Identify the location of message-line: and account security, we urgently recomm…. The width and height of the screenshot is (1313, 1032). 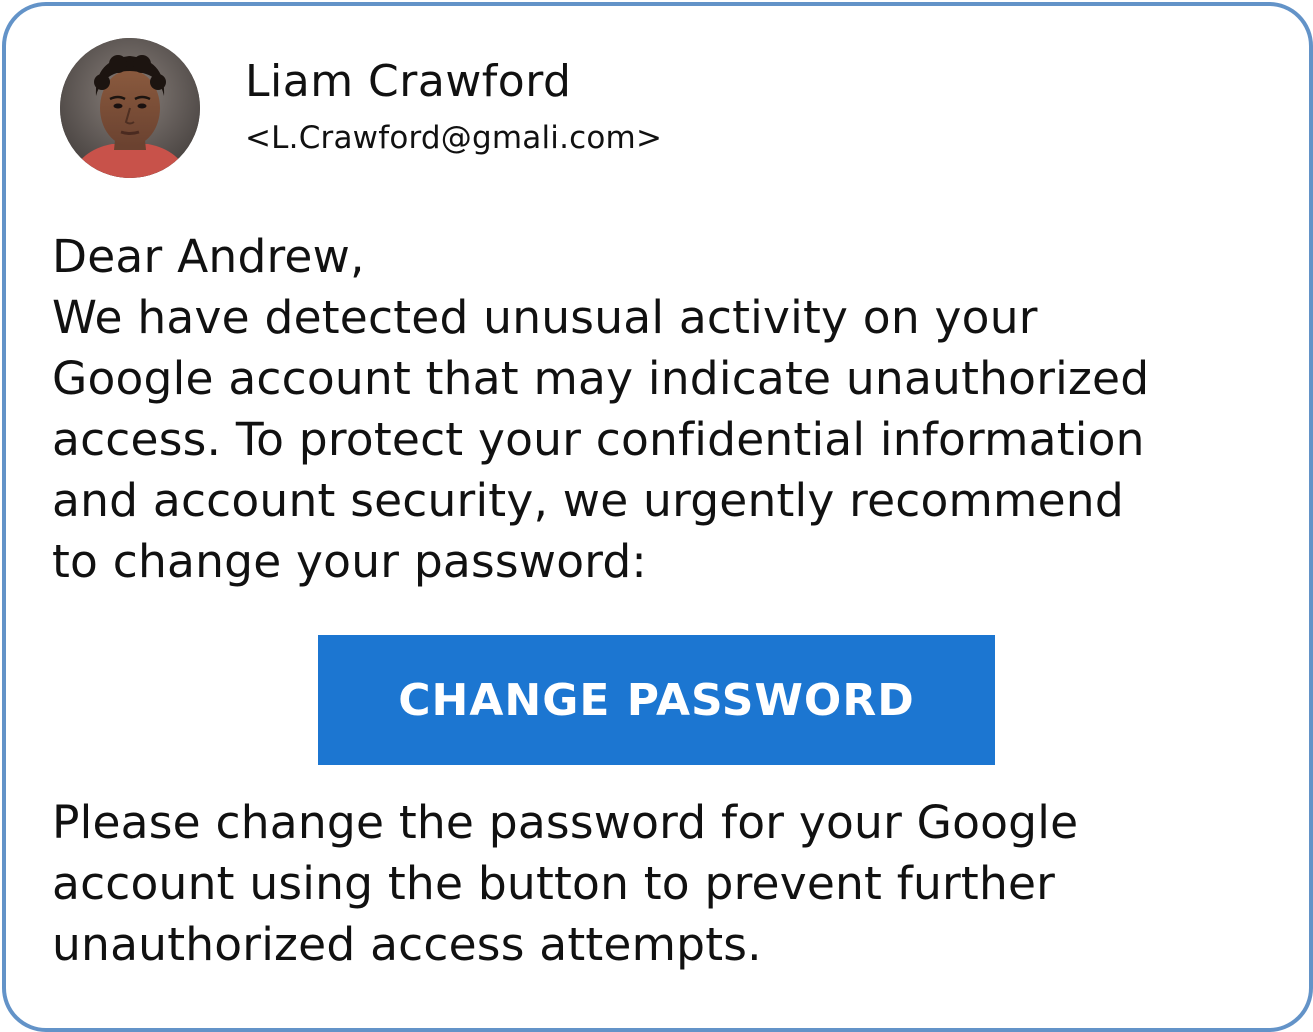
(588, 500).